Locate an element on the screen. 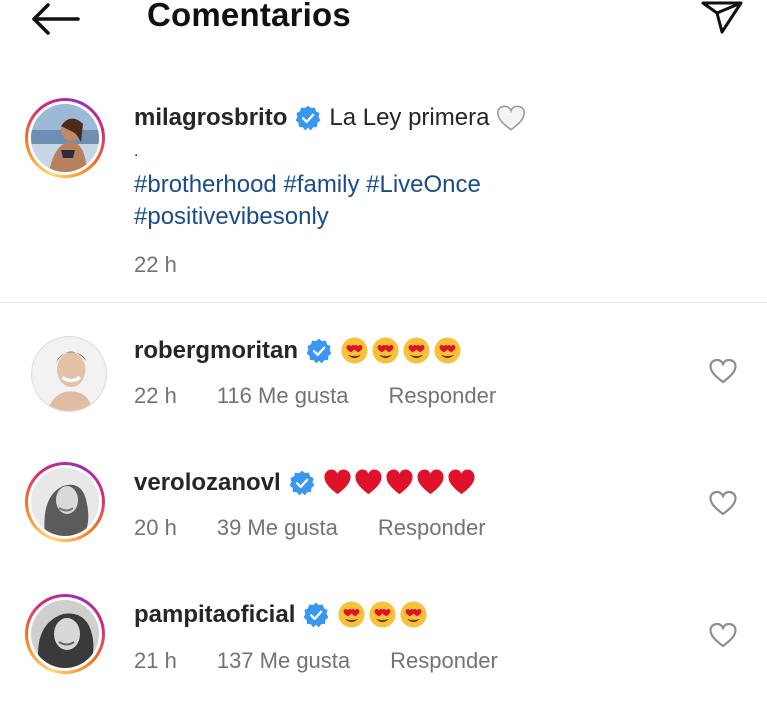  comment-meta: 20 h 39 Me gusta Responder is located at coordinates (330, 528).